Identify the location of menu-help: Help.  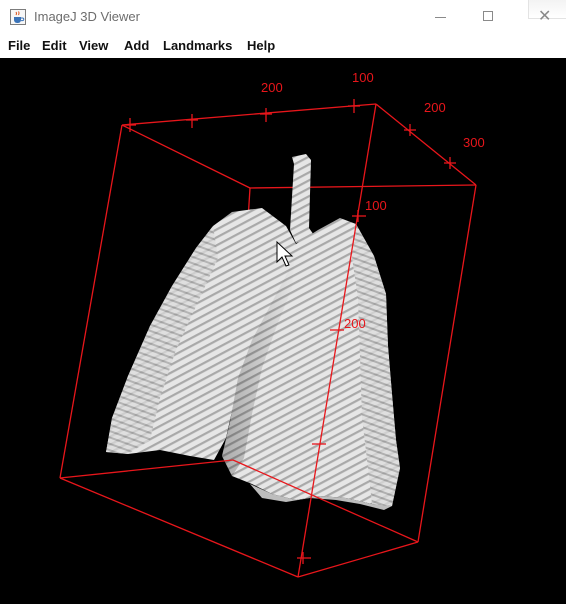
(261, 45).